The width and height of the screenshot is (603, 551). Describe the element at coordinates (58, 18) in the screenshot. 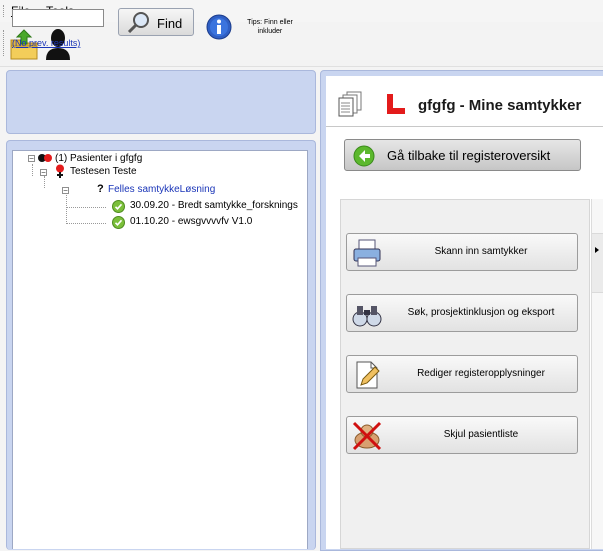

I see `search-input` at that location.